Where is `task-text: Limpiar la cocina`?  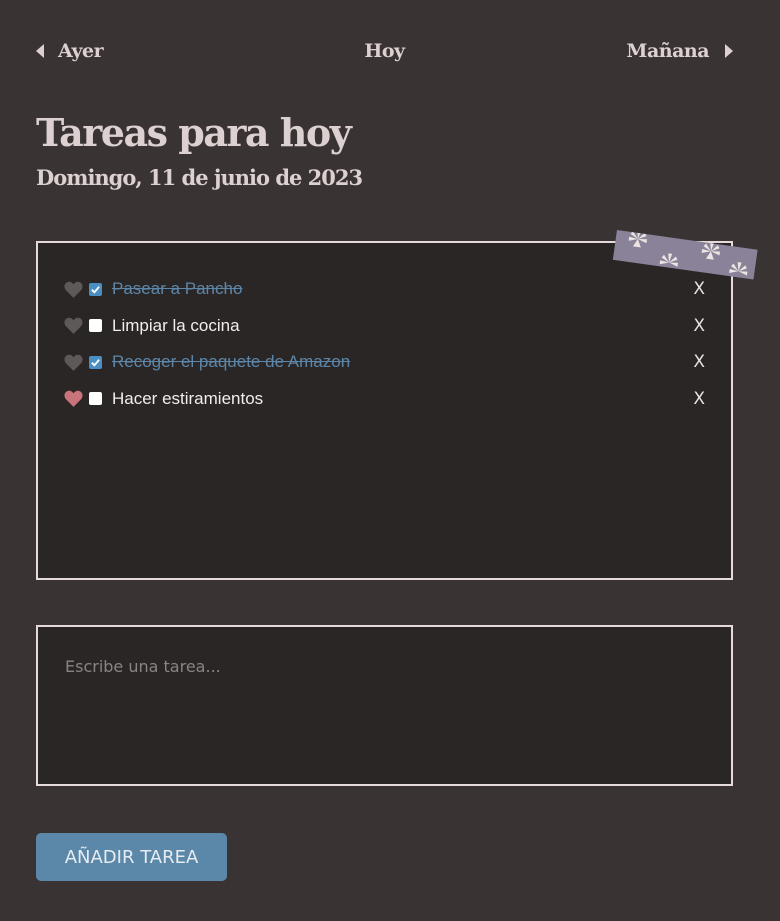
task-text: Limpiar la cocina is located at coordinates (176, 325).